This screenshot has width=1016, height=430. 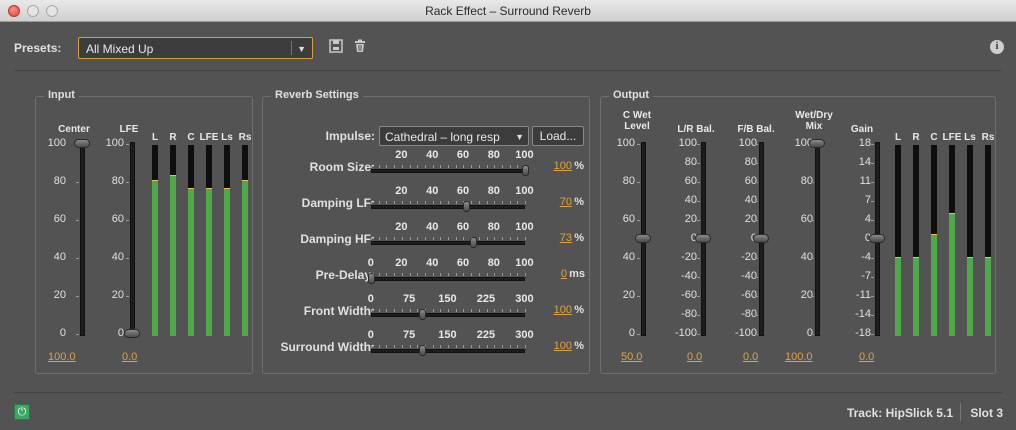 What do you see at coordinates (750, 357) in the screenshot?
I see `fb-balance-value: 0.0` at bounding box center [750, 357].